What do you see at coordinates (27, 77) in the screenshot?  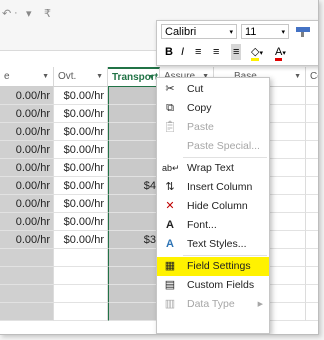 I see `column-header-rate: e ▼` at bounding box center [27, 77].